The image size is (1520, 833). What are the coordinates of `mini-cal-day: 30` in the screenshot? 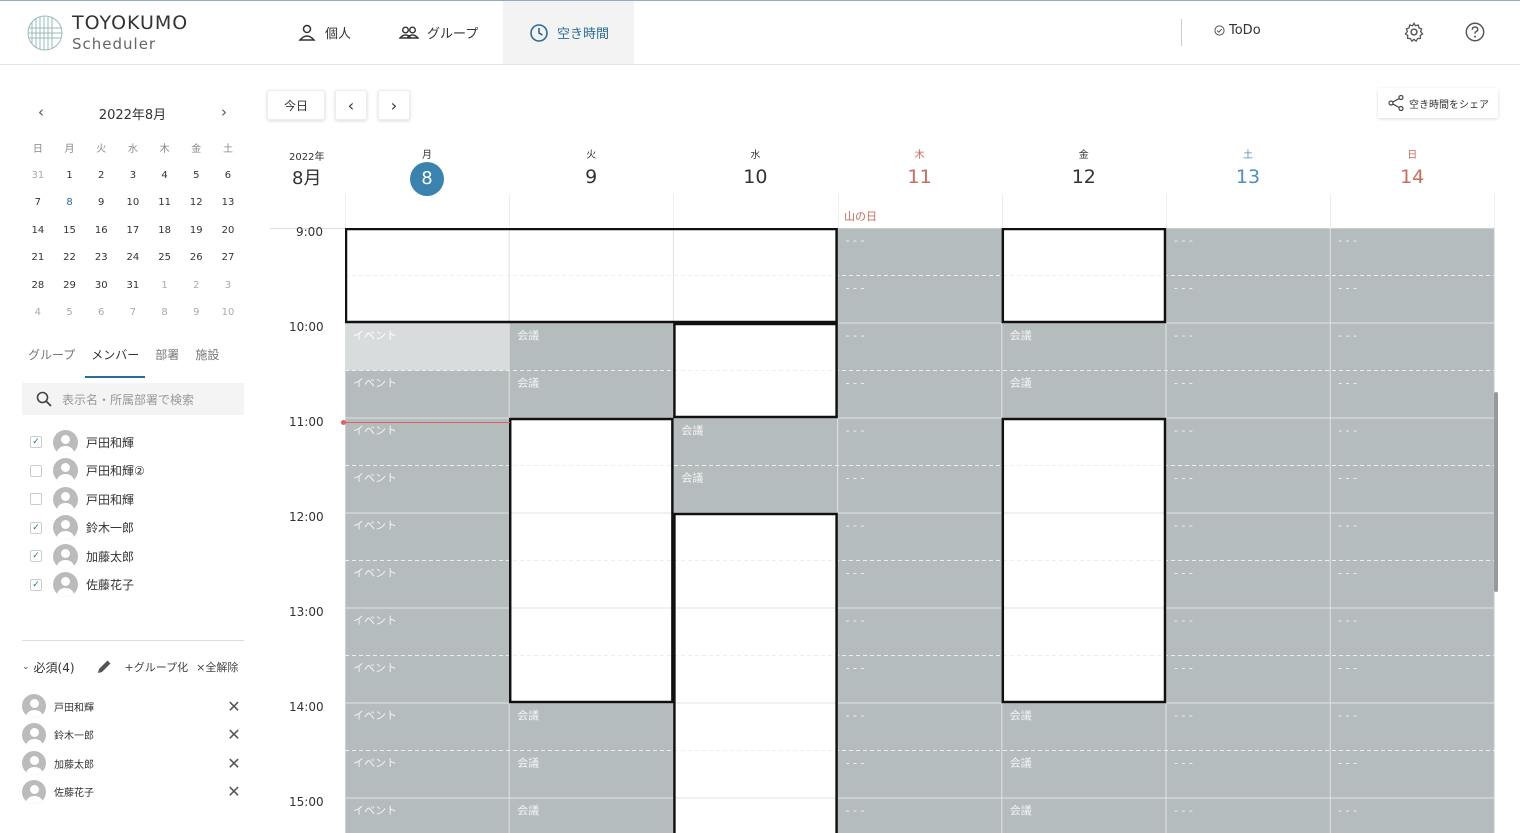 It's located at (101, 285).